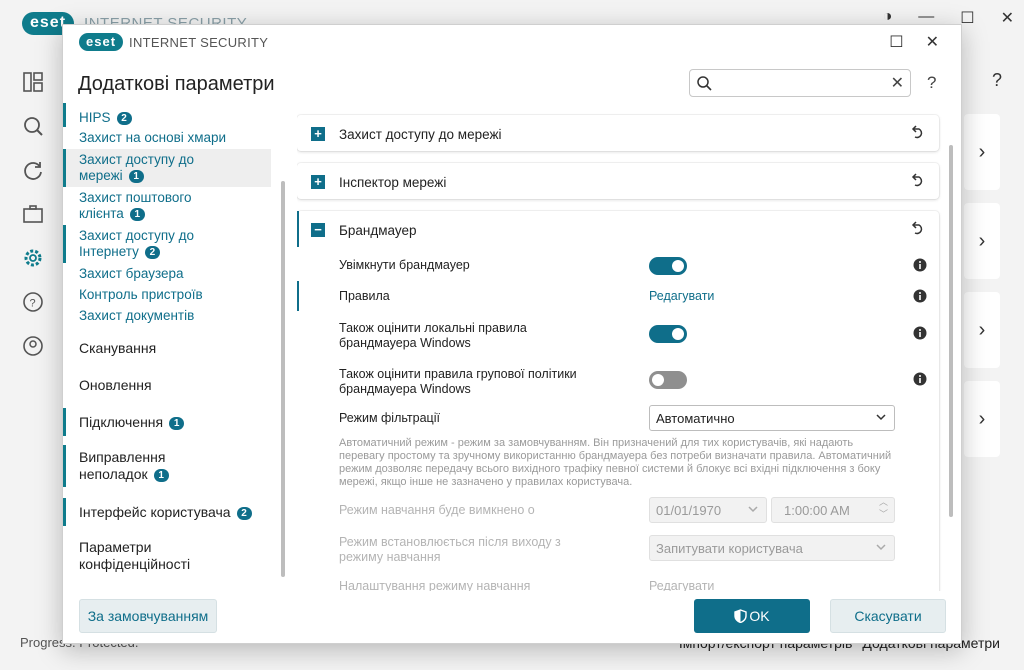 The image size is (1024, 670). What do you see at coordinates (135, 205) in the screenshot?
I see `tree-item-label: Захист поштового клієнта 1` at bounding box center [135, 205].